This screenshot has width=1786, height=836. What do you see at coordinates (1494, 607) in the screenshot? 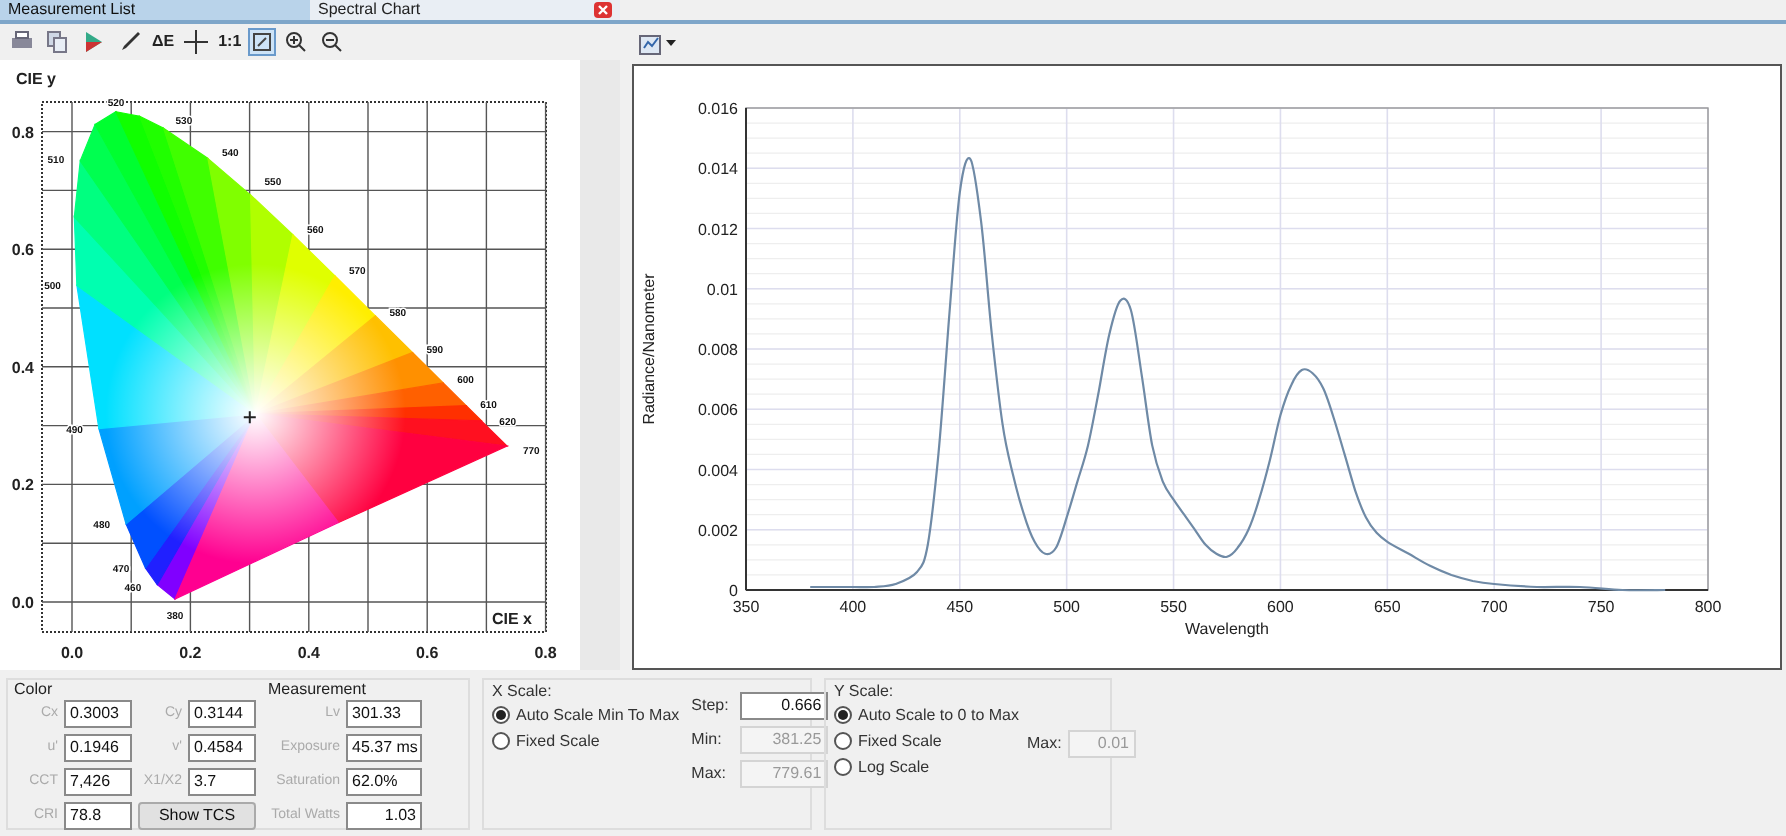
I see `tick-label: 700` at bounding box center [1494, 607].